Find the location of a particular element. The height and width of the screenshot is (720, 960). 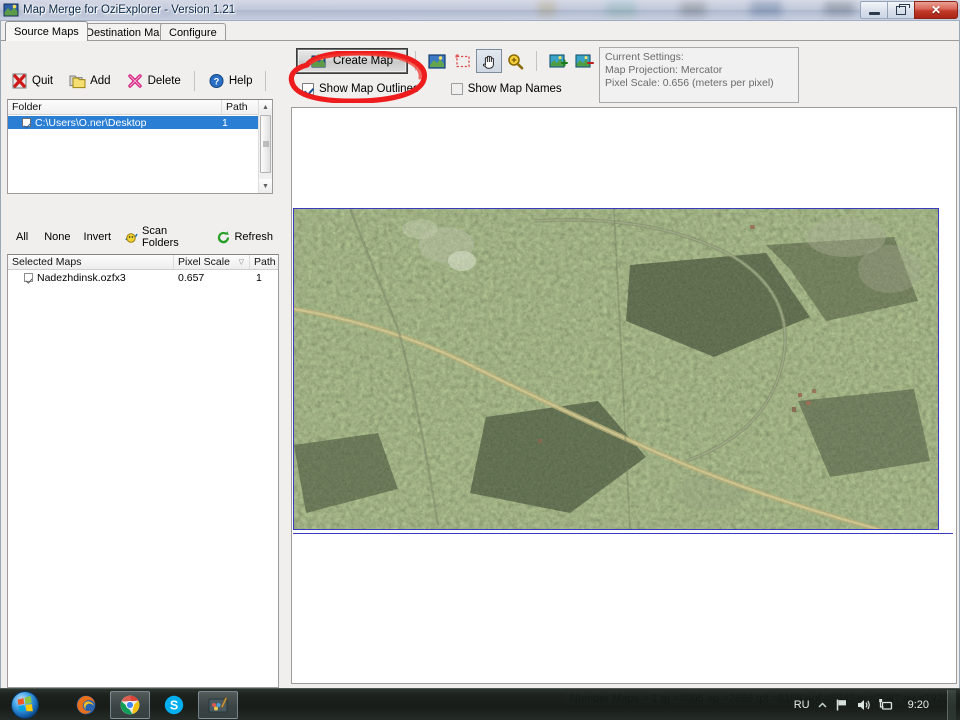

volume-speaker-icon is located at coordinates (863, 705).